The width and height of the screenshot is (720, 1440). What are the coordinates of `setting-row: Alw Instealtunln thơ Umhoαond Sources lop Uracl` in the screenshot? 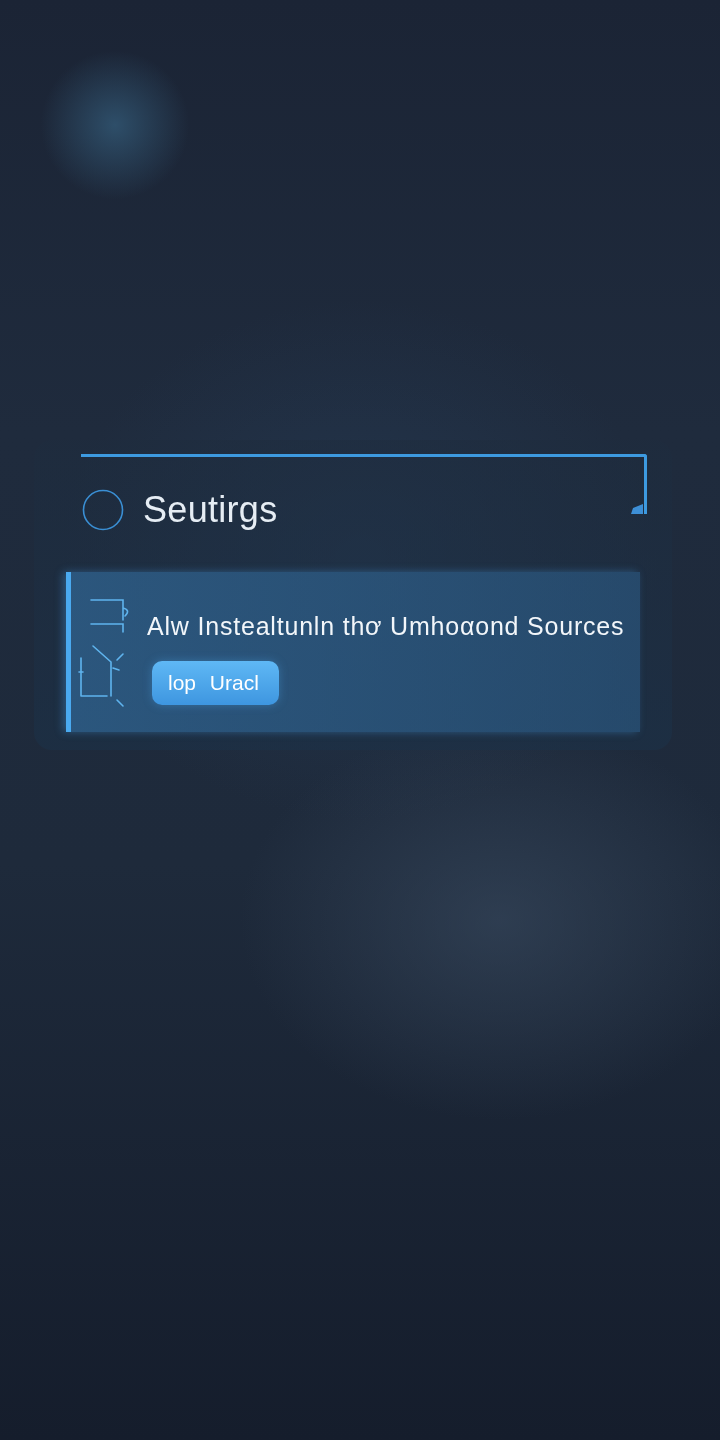 It's located at (353, 652).